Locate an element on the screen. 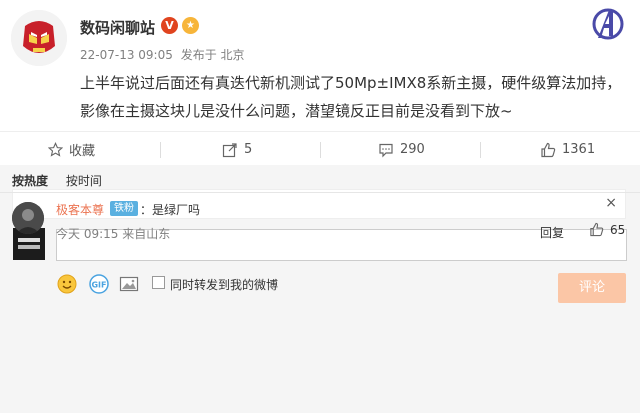 The width and height of the screenshot is (640, 413). sort-tabs: 按热度 按时间 is located at coordinates (57, 180).